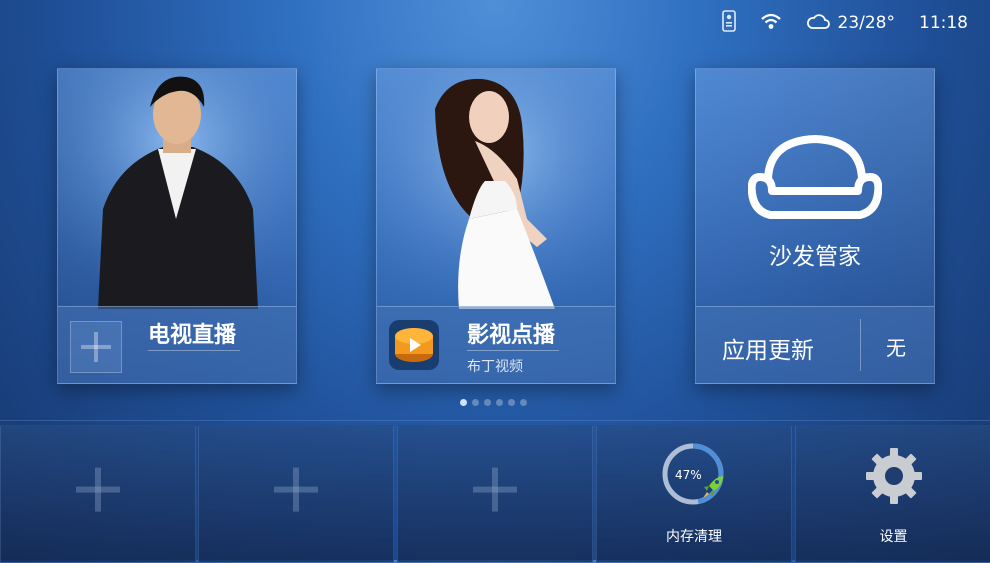 This screenshot has width=990, height=563. I want to click on settings-button: 设置, so click(892, 494).